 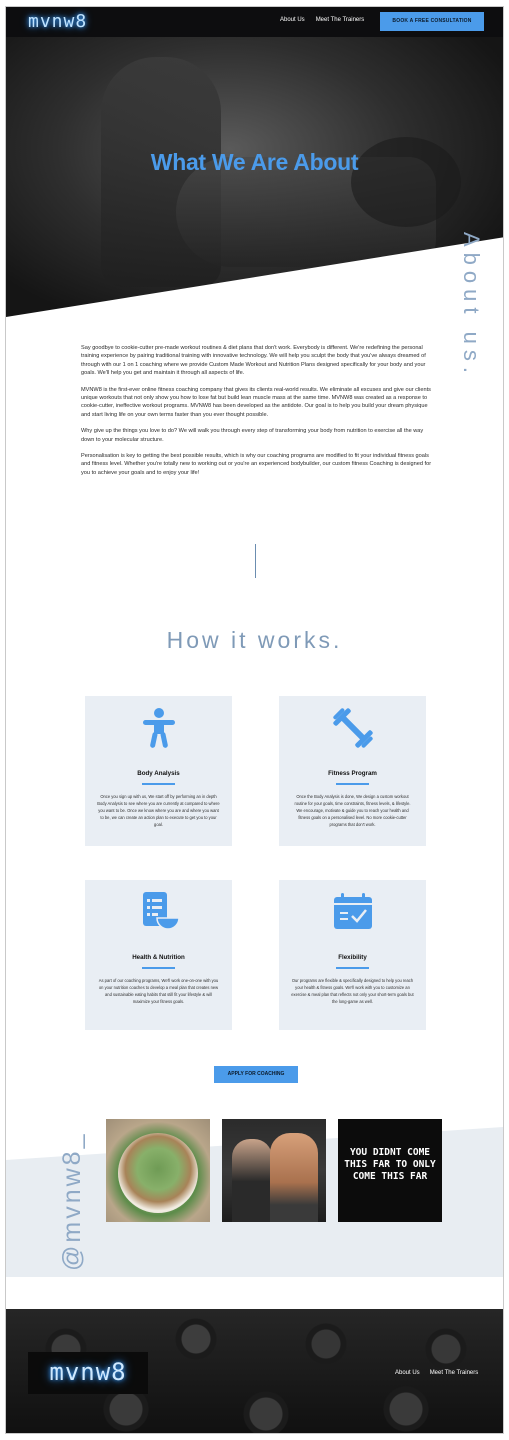 What do you see at coordinates (158, 1170) in the screenshot?
I see `instagram-photo-salad` at bounding box center [158, 1170].